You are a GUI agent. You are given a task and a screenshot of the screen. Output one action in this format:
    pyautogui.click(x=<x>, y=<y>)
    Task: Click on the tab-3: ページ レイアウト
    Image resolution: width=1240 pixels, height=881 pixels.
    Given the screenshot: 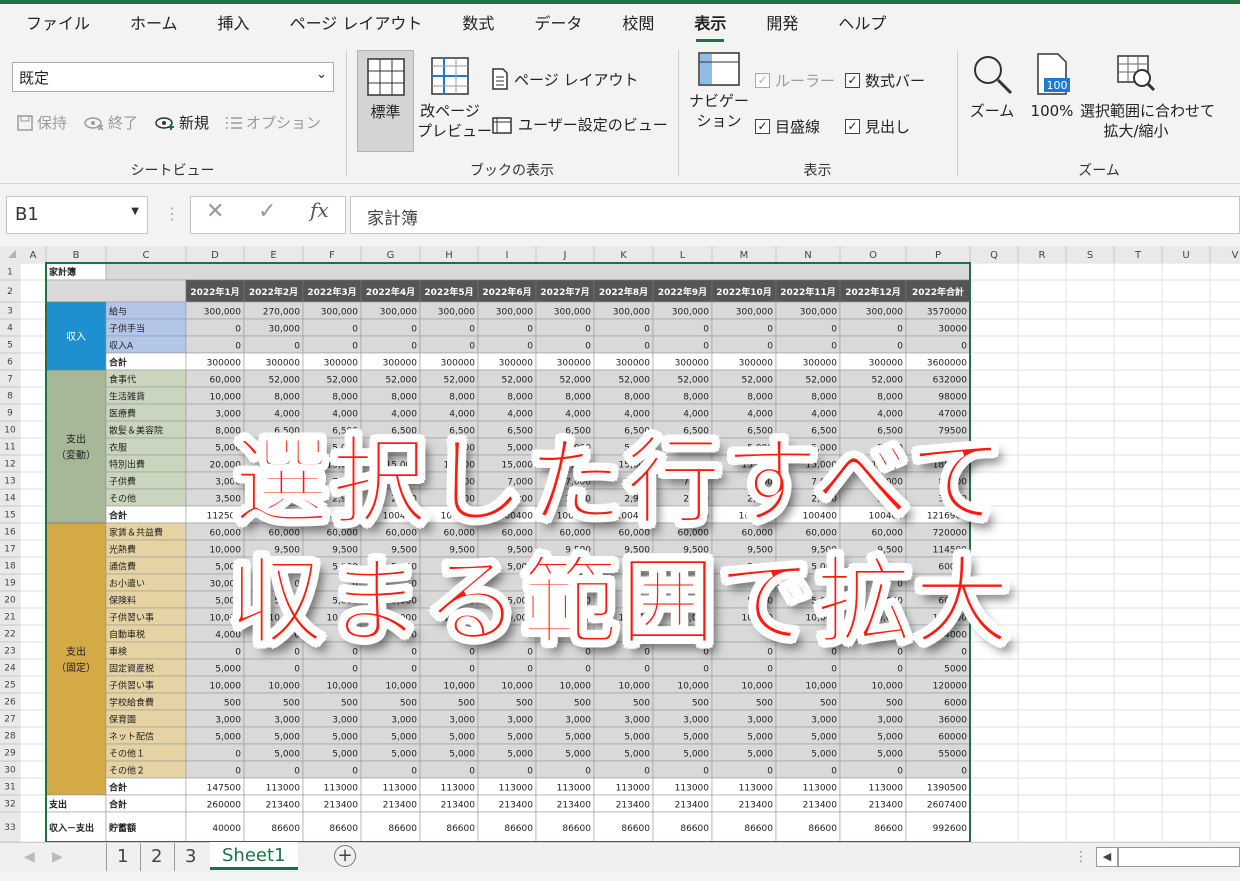 What is the action you would take?
    pyautogui.click(x=356, y=24)
    